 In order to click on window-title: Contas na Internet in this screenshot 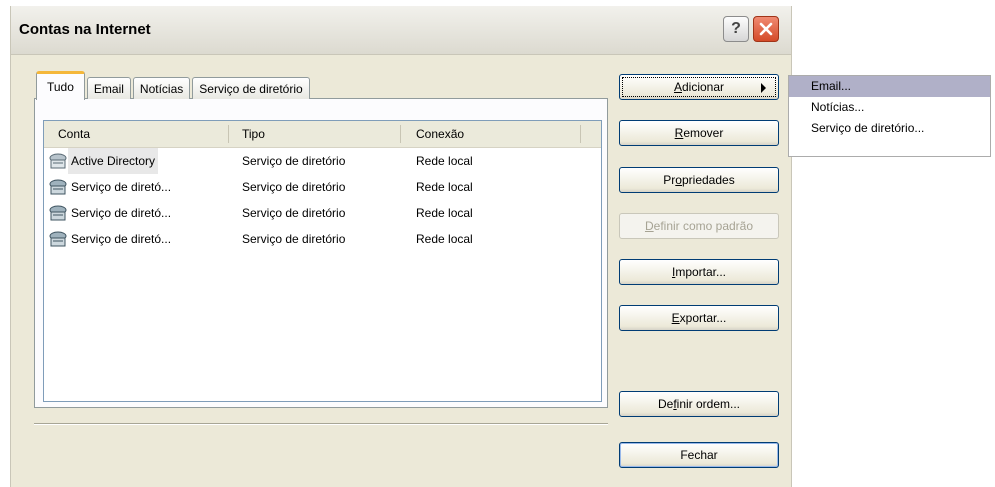, I will do `click(85, 29)`.